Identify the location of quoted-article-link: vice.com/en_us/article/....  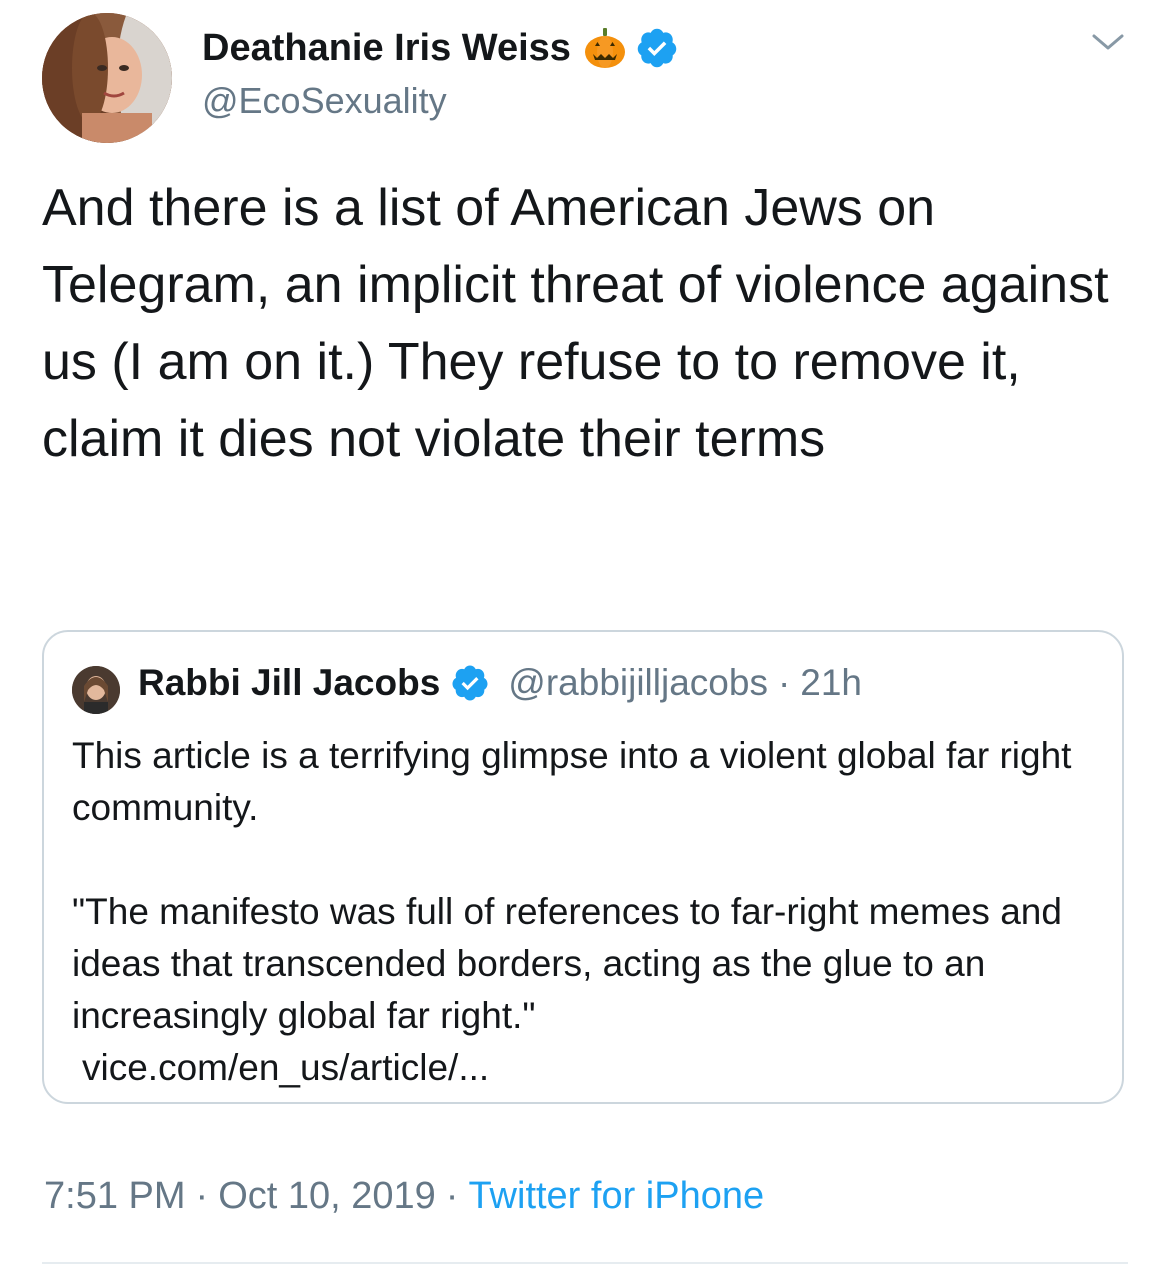
(587, 1068).